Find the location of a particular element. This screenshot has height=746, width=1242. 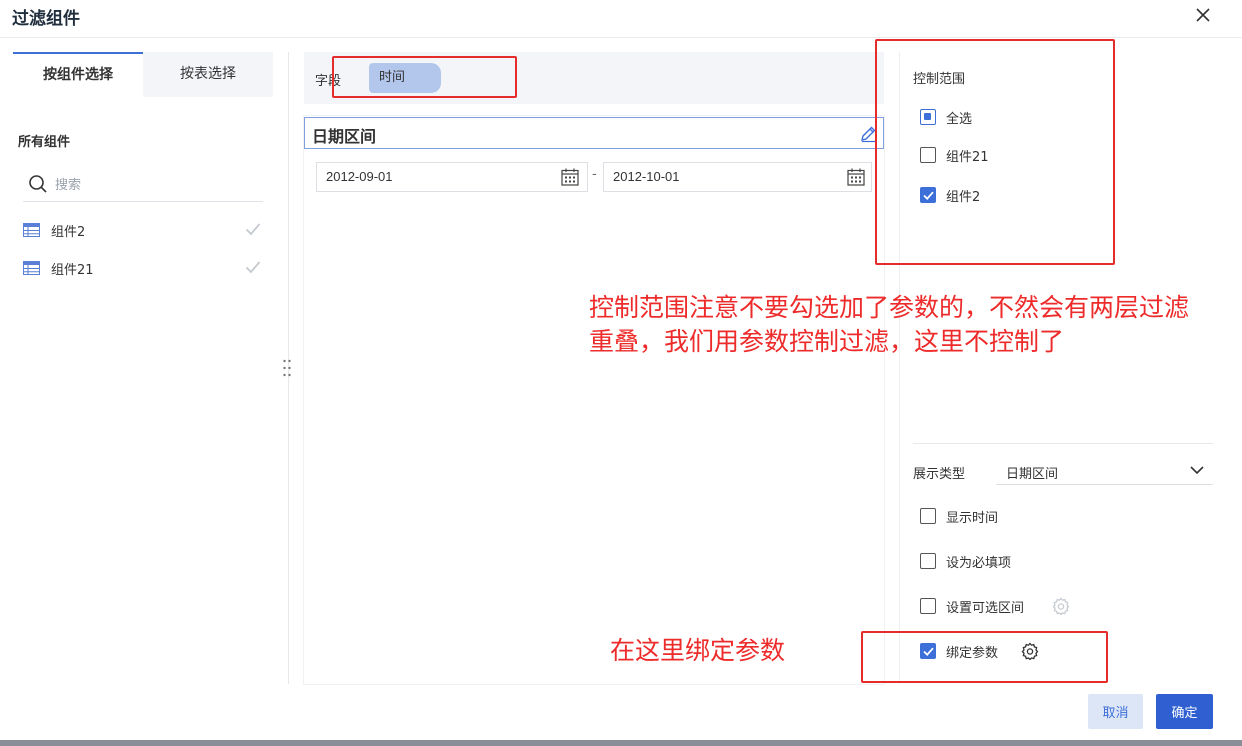

display-type-value: 日期区间 is located at coordinates (1032, 474).